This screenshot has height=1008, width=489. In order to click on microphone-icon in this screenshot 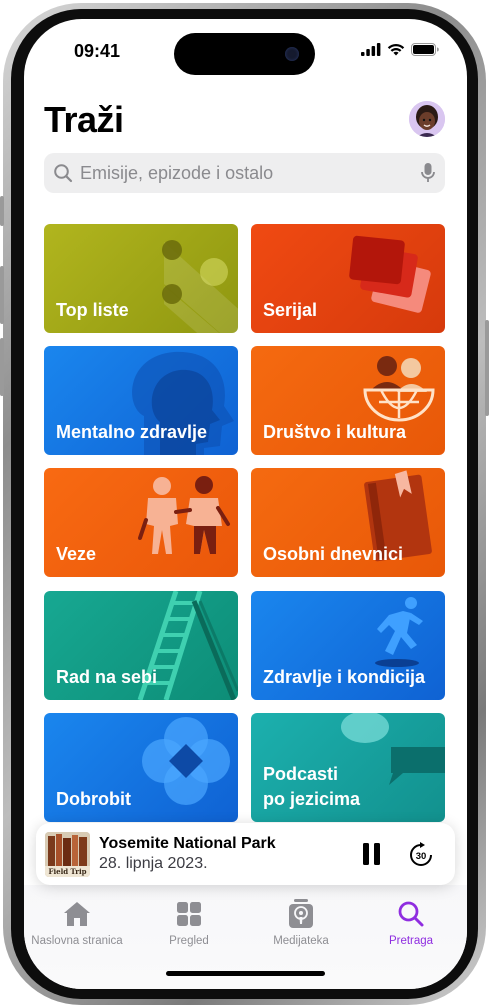, I will do `click(428, 173)`.